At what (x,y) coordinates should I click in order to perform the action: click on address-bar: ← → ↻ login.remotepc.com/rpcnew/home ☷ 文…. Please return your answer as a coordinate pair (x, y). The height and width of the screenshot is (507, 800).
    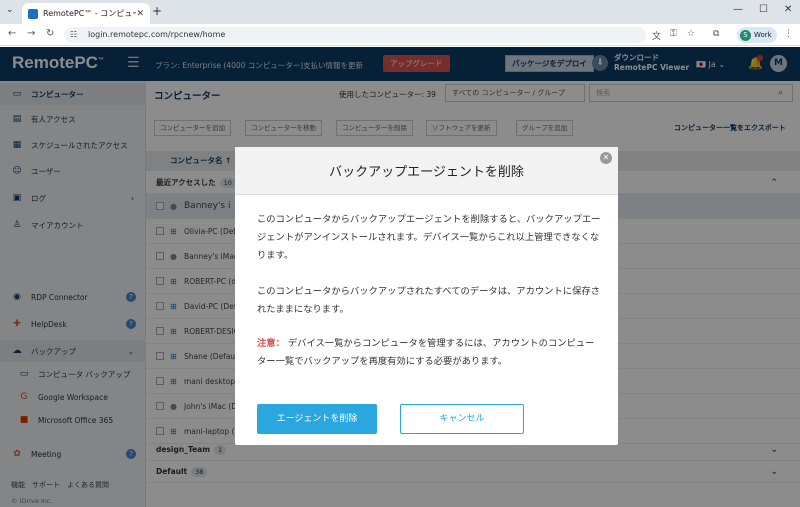
    Looking at the image, I should click on (400, 35).